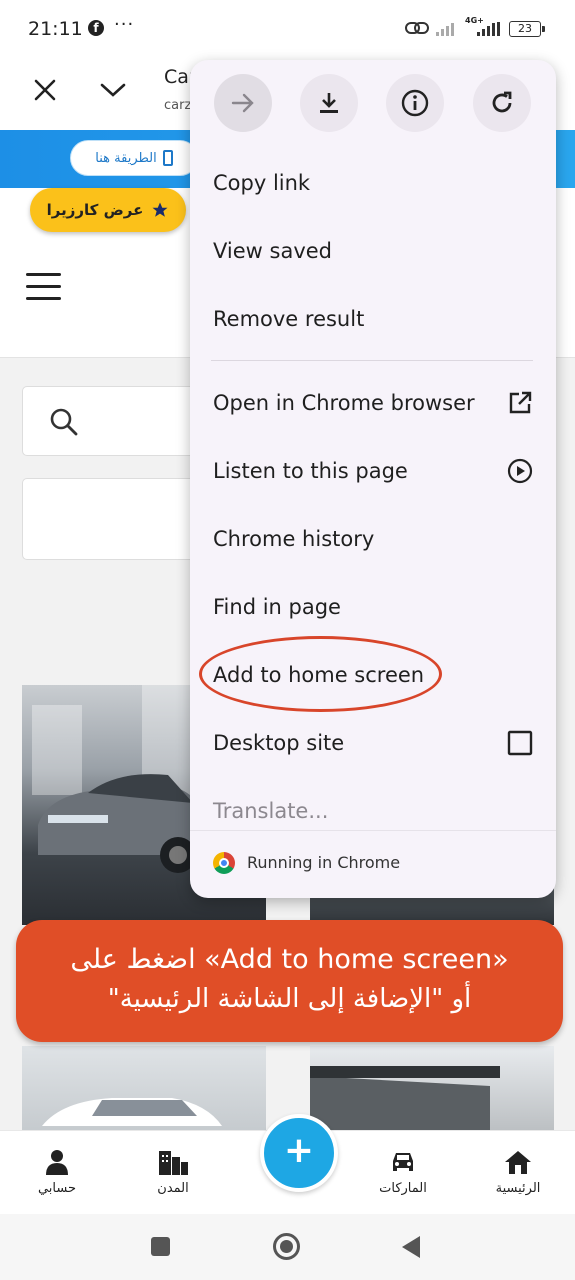  I want to click on banner-pill-button: الطريقة هنا, so click(134, 158).